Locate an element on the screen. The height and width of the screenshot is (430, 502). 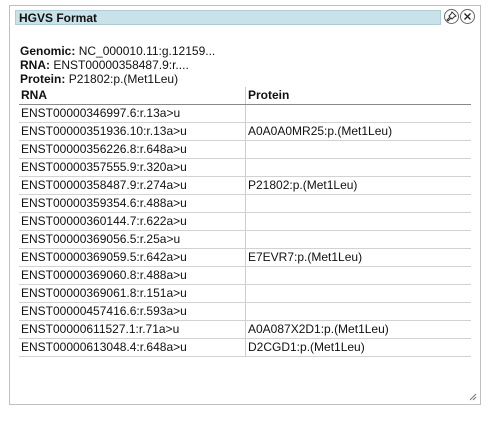
table-row: ENST00000360144.7:r.622a>u is located at coordinates (245, 221).